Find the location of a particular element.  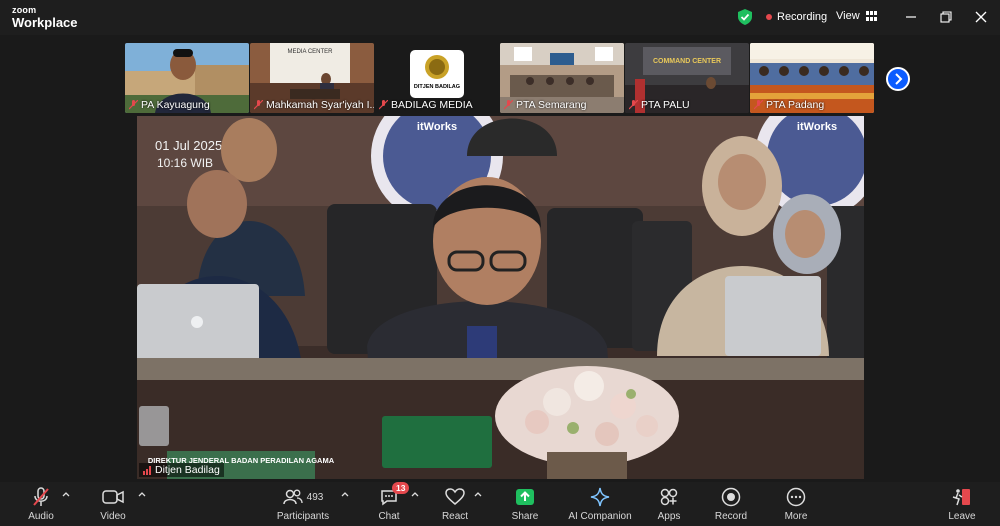

brand-bottom: Workplace is located at coordinates (45, 22).